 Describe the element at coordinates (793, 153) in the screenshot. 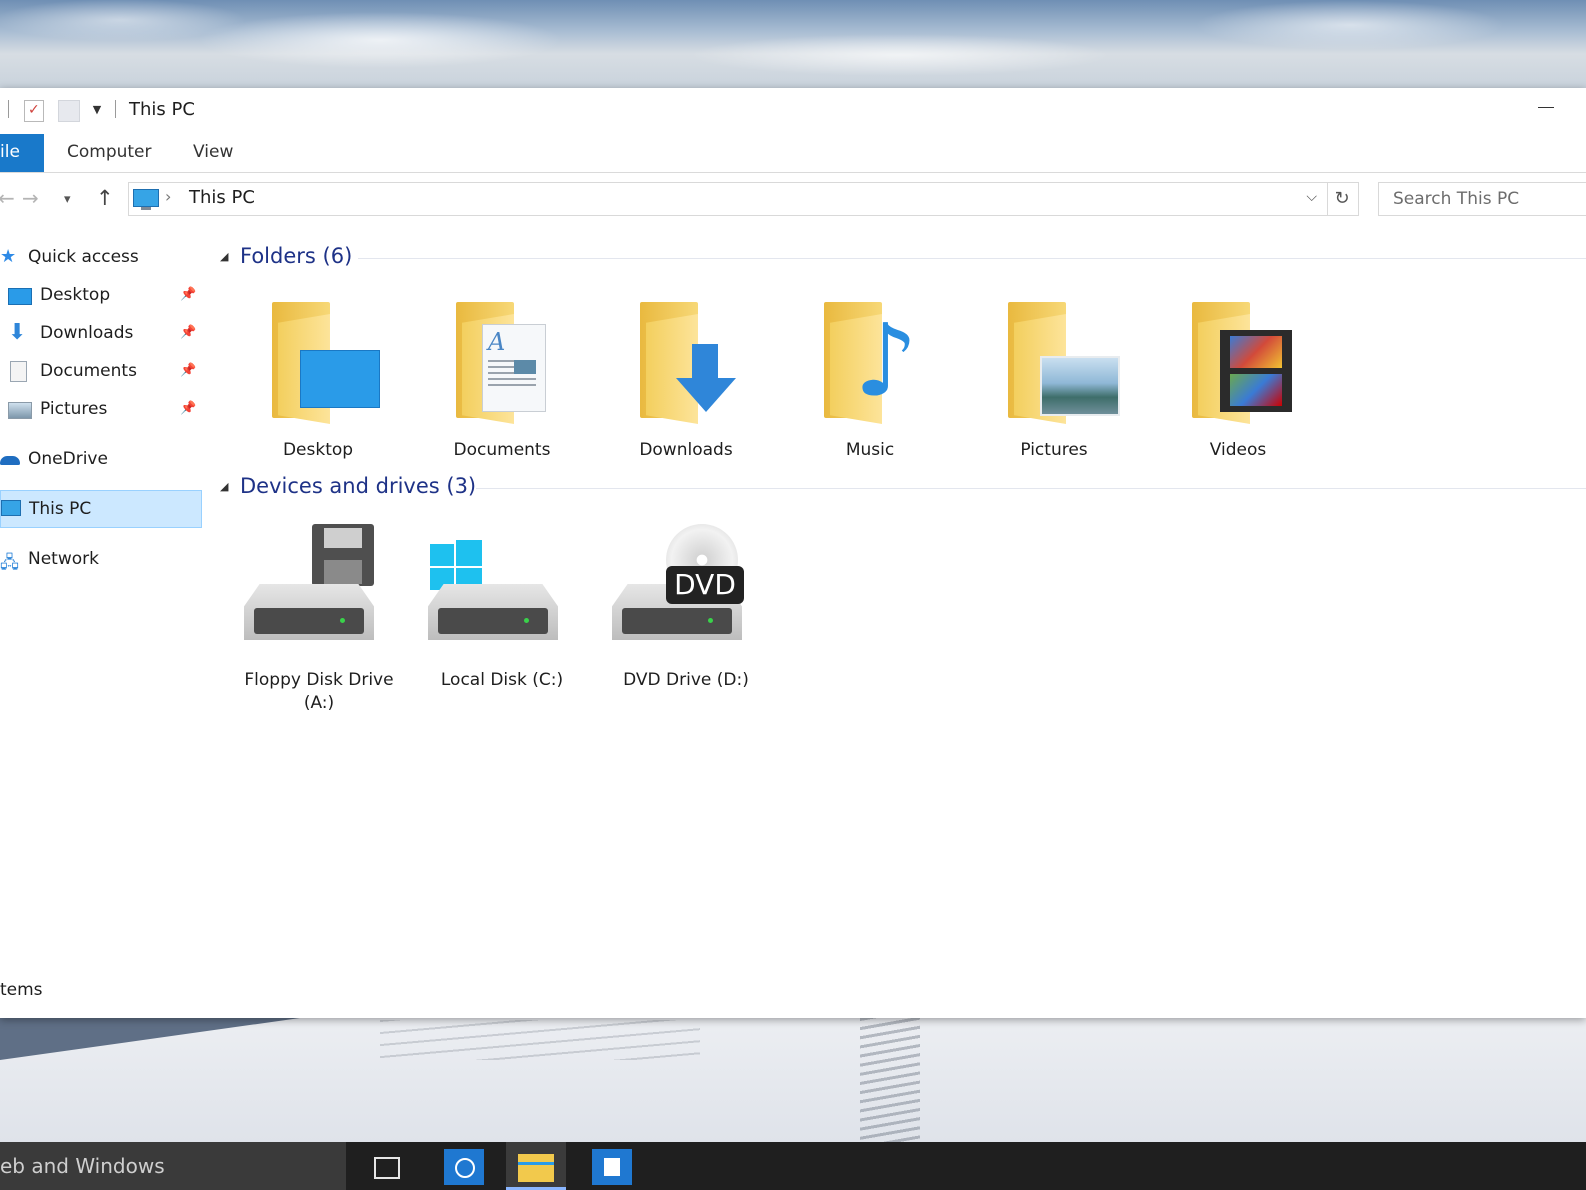

I see `ribbon-tabs: ile Computer View` at that location.